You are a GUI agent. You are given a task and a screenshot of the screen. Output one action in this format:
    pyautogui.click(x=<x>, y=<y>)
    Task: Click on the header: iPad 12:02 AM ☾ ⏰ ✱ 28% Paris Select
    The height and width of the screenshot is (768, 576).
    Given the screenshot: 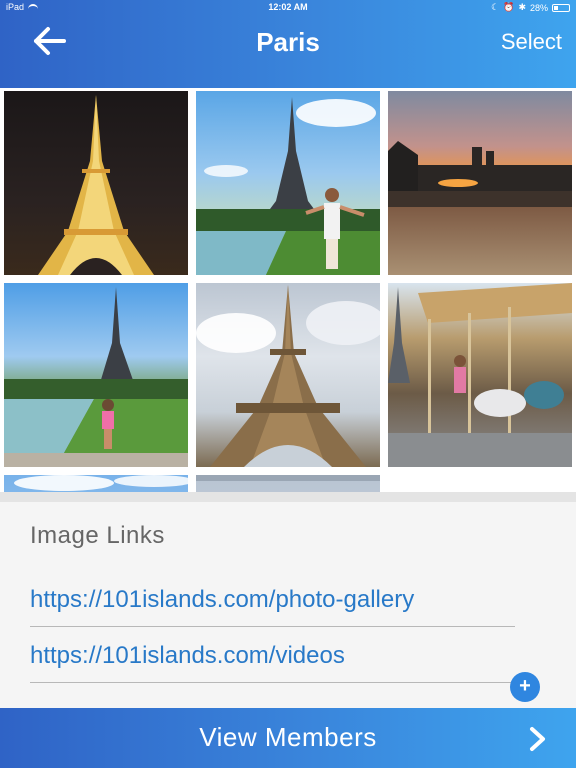 What is the action you would take?
    pyautogui.click(x=288, y=44)
    